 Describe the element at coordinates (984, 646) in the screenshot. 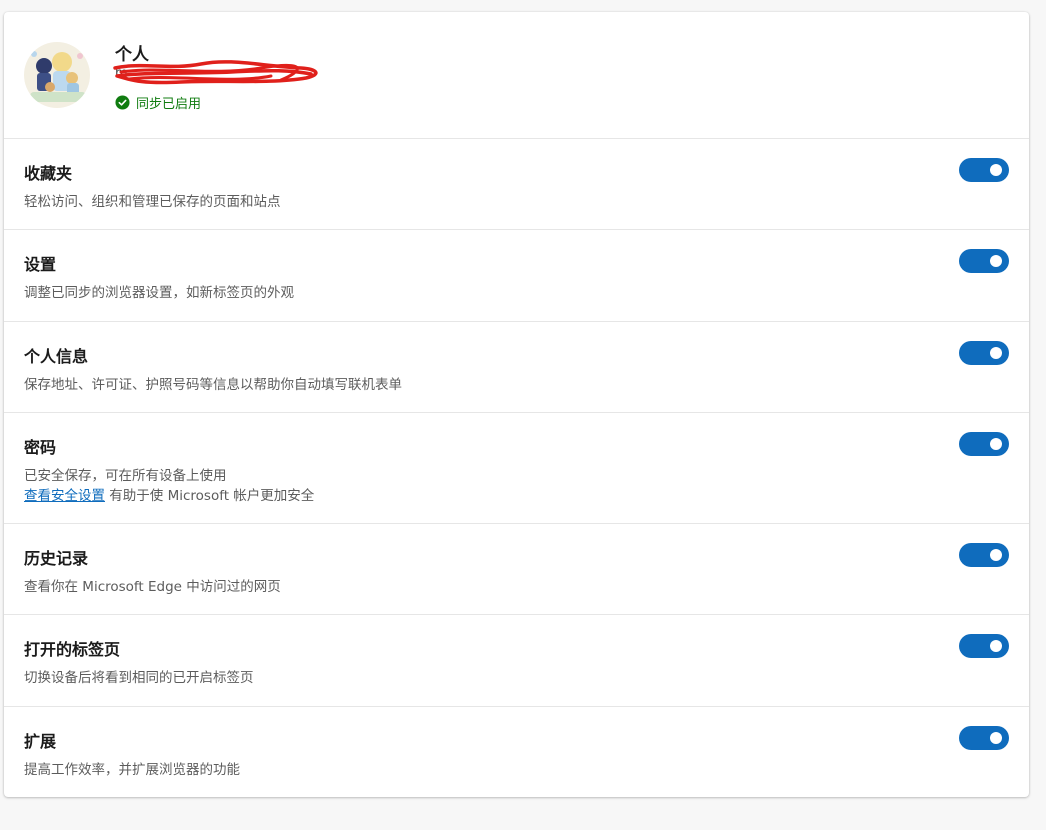

I see `open-tabs-toggle` at that location.